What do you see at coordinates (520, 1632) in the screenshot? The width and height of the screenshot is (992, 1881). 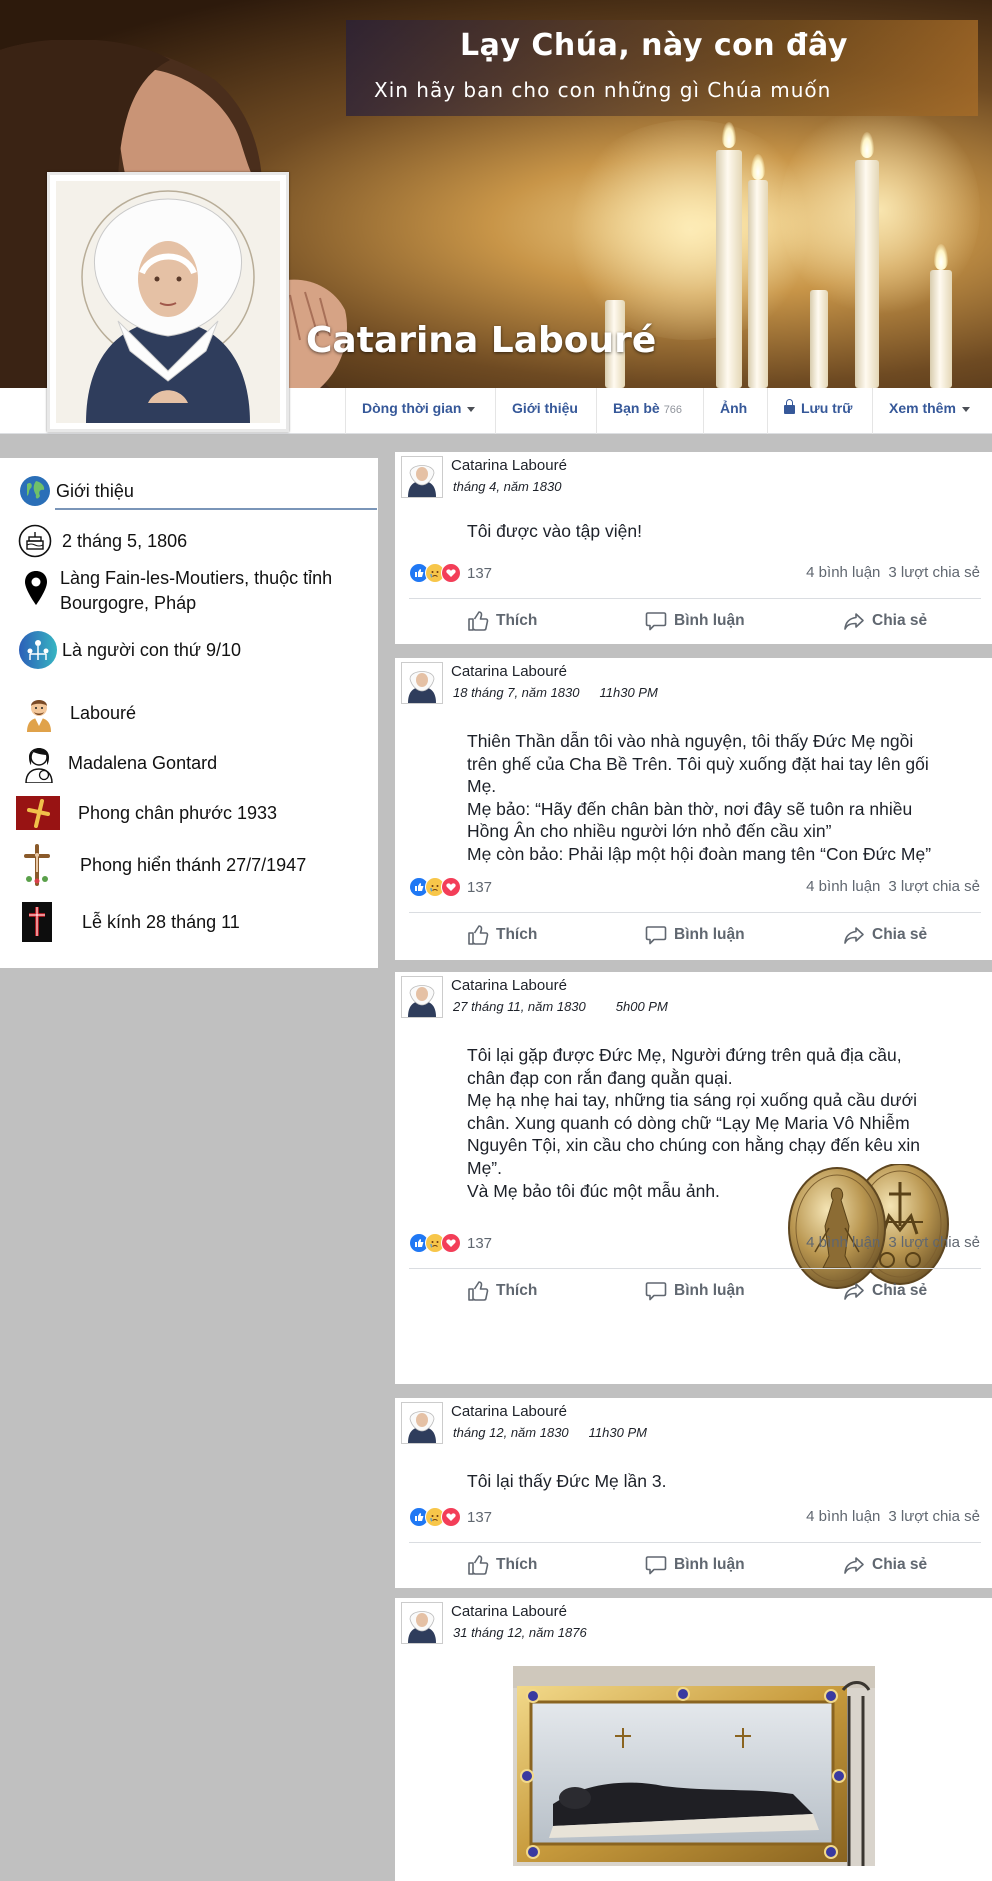 I see `post-date: 31 tháng 12, năm 1876` at bounding box center [520, 1632].